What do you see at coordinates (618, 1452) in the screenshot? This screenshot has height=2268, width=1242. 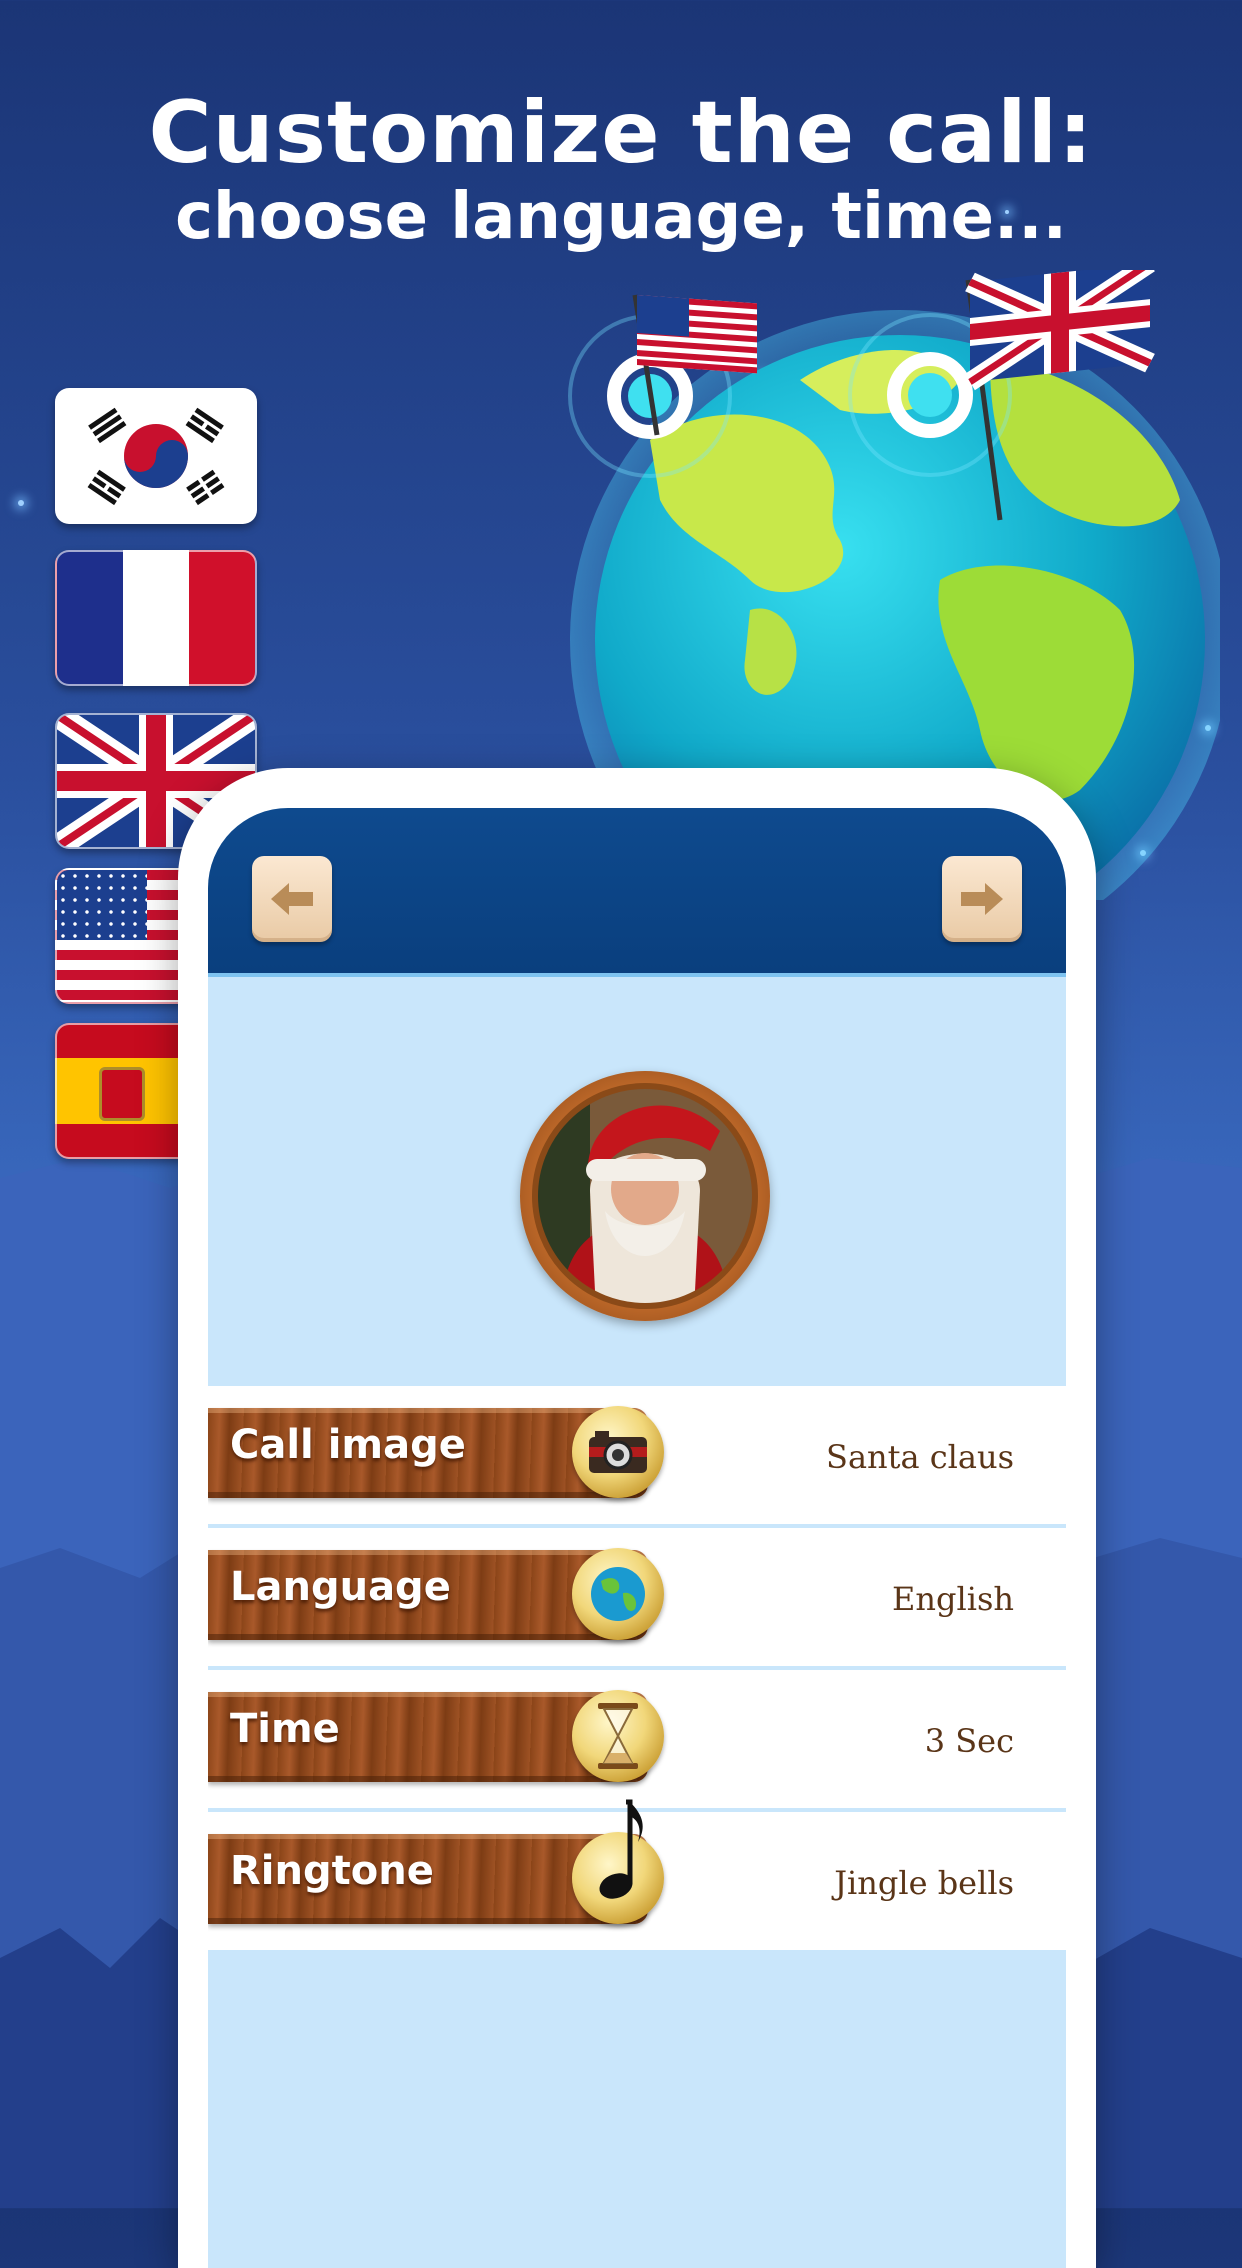 I see `camera-icon` at bounding box center [618, 1452].